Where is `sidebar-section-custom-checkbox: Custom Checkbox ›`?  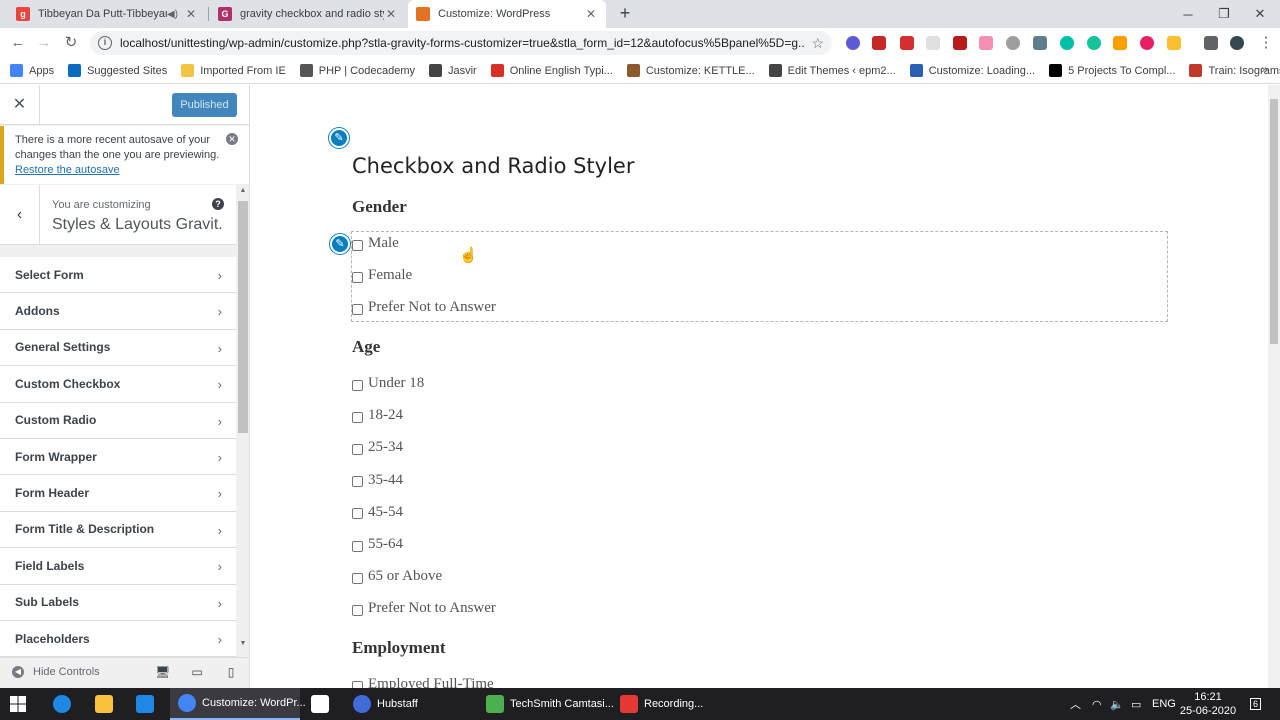
sidebar-section-custom-checkbox: Custom Checkbox › is located at coordinates (118, 384).